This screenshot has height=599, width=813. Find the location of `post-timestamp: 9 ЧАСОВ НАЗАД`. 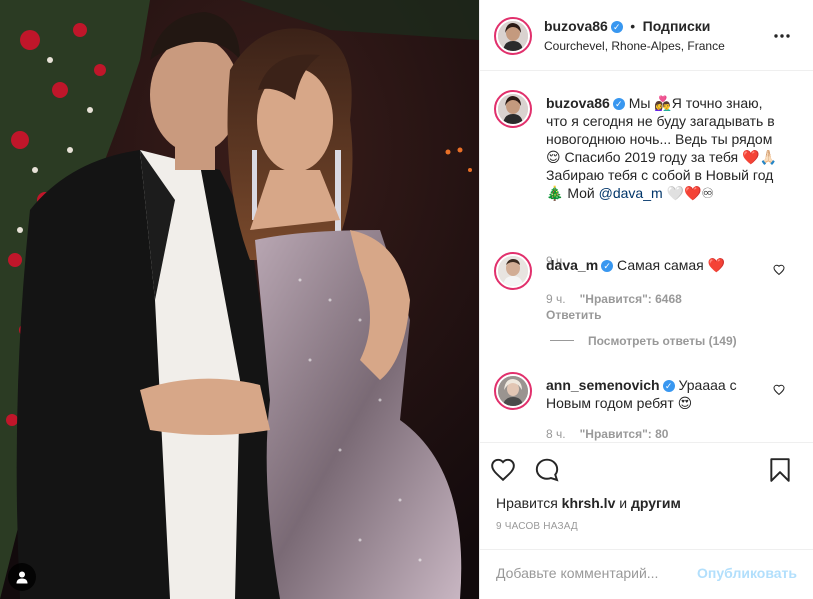

post-timestamp: 9 ЧАСОВ НАЗАД is located at coordinates (537, 526).